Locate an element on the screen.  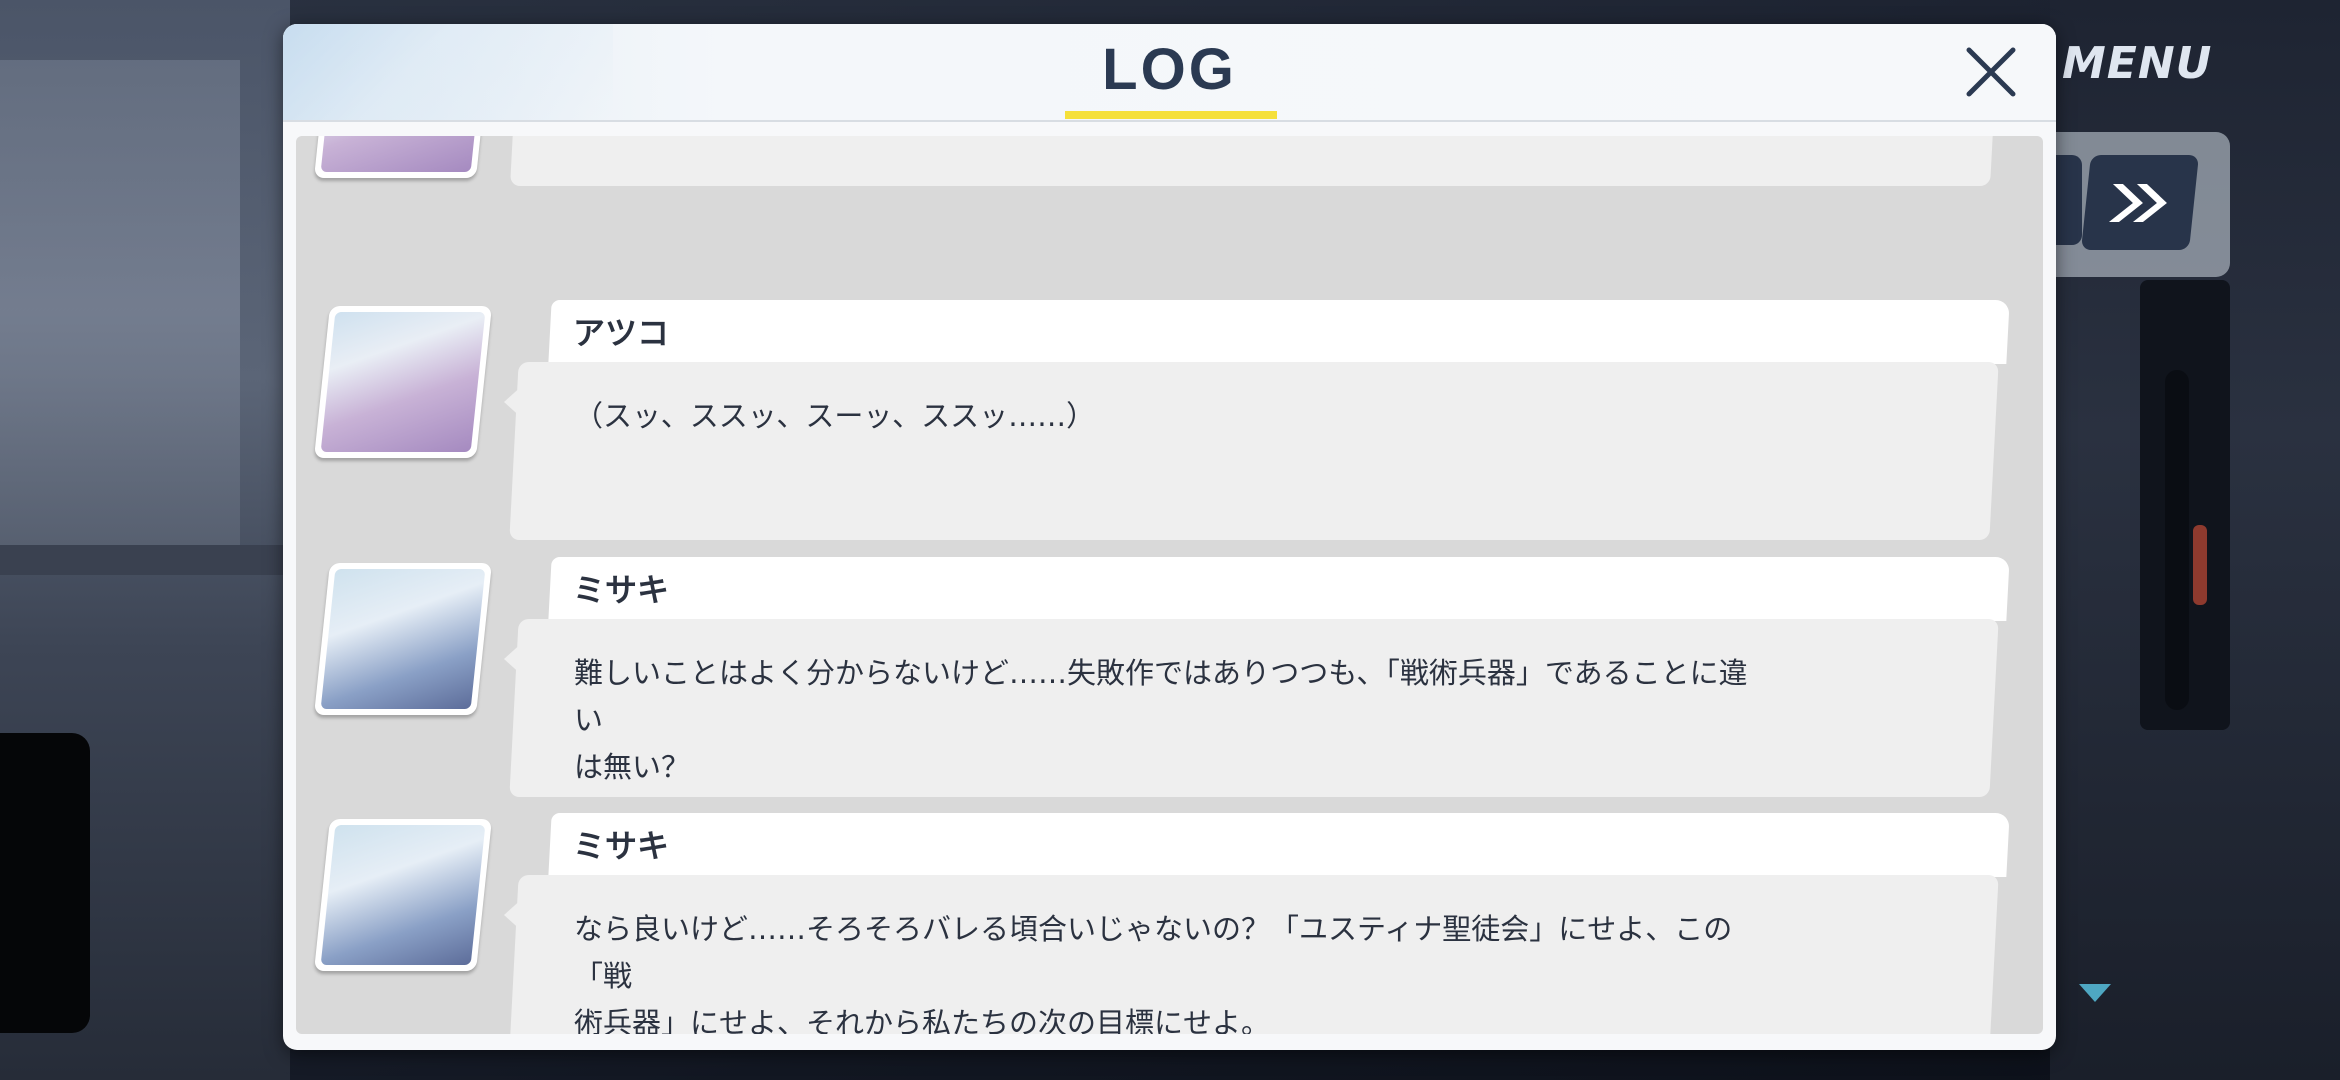
log-header: LOG is located at coordinates (1169, 73).